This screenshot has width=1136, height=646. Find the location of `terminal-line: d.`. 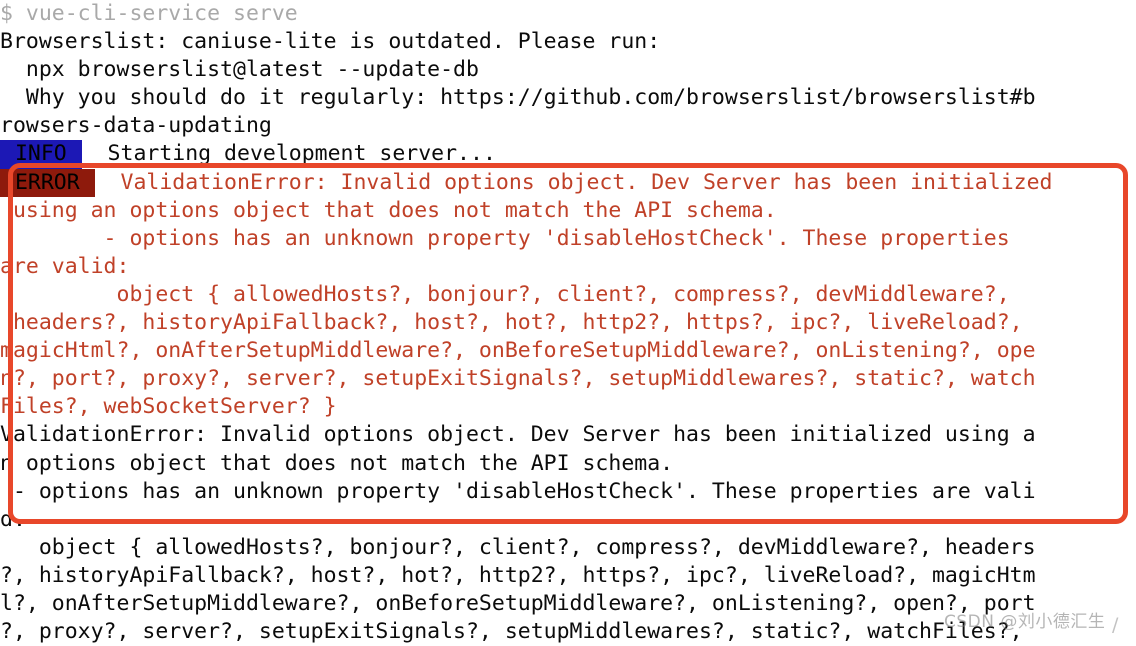

terminal-line: d. is located at coordinates (568, 520).